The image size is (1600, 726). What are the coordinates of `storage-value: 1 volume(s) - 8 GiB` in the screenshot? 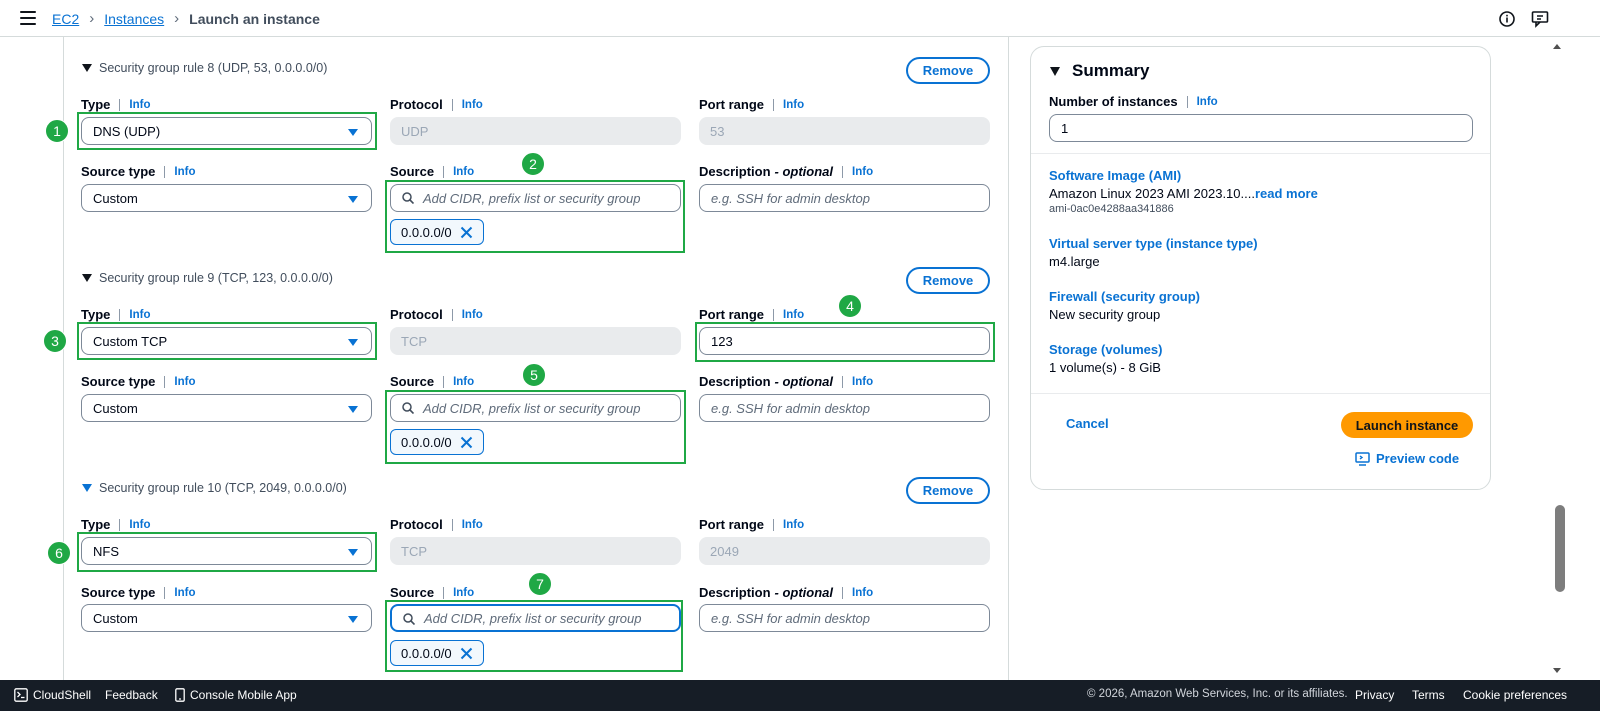 It's located at (1105, 367).